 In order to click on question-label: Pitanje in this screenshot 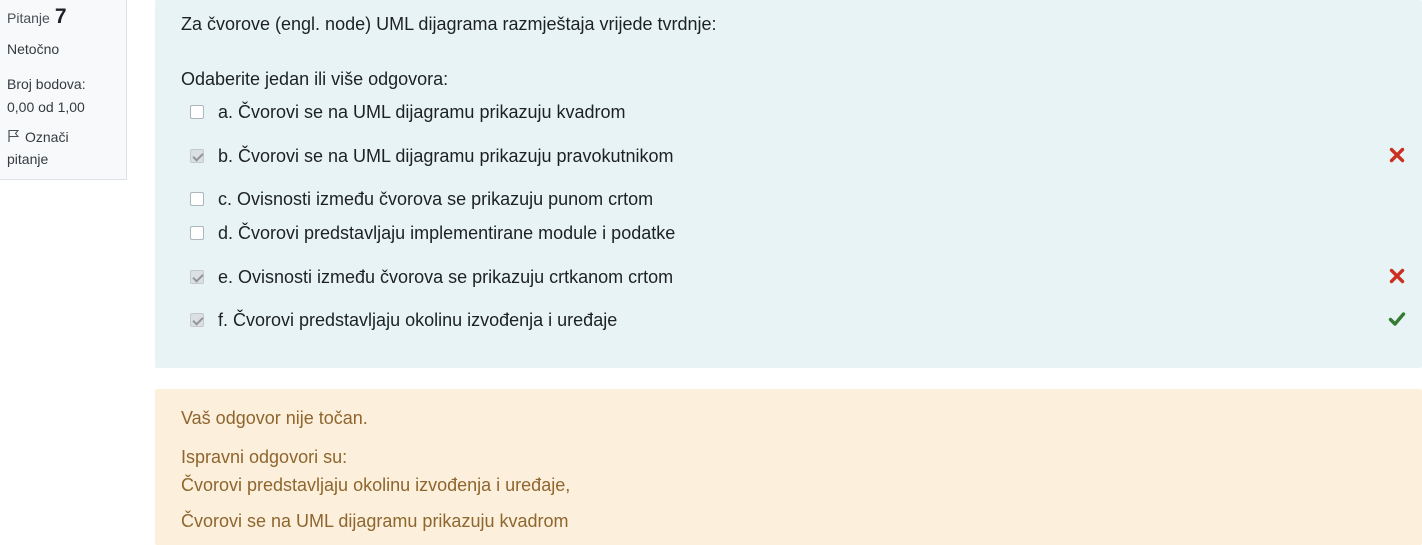, I will do `click(28, 18)`.